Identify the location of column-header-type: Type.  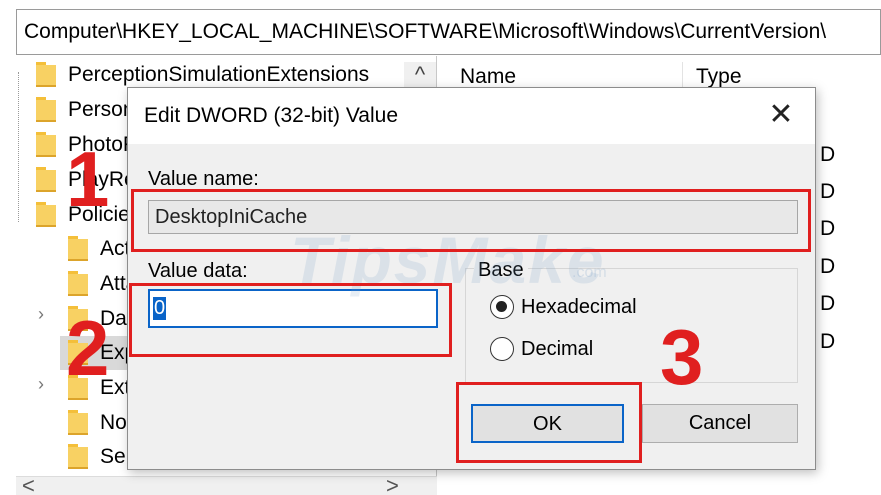
(719, 77).